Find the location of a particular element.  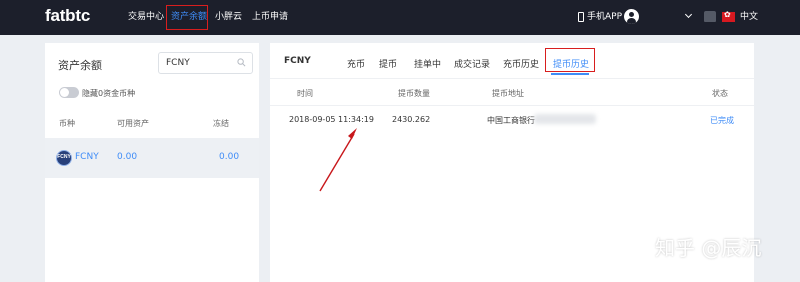

toggle-knob is located at coordinates (64, 92).